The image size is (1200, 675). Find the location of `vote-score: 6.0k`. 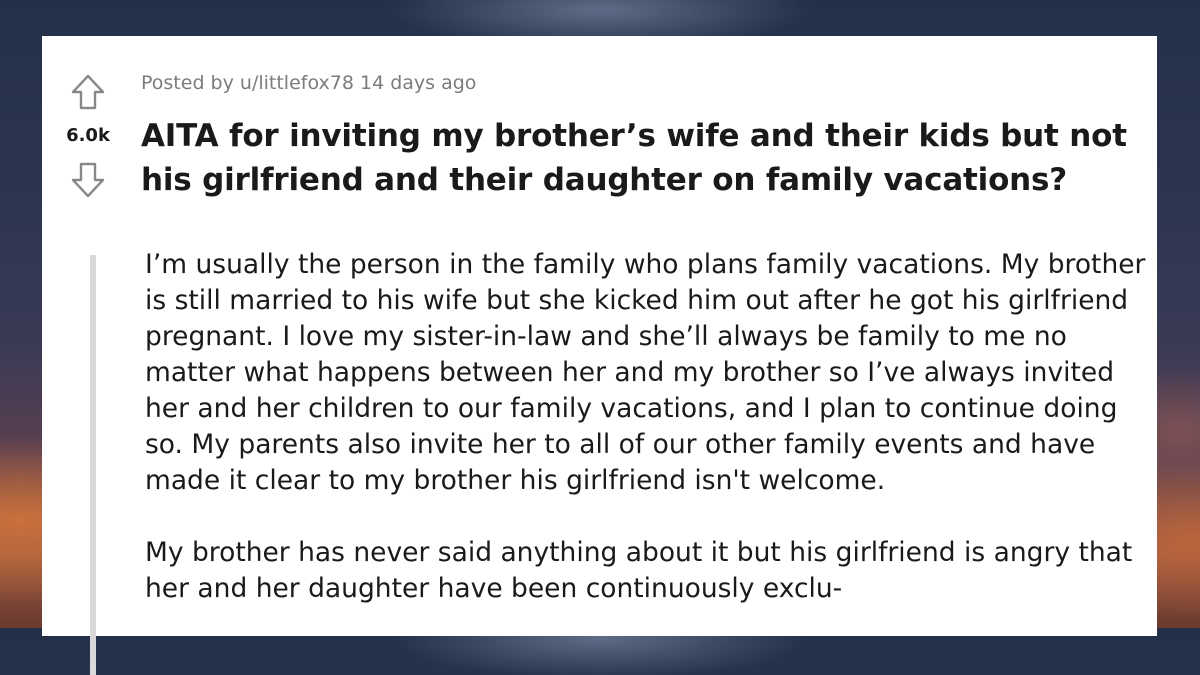

vote-score: 6.0k is located at coordinates (88, 135).